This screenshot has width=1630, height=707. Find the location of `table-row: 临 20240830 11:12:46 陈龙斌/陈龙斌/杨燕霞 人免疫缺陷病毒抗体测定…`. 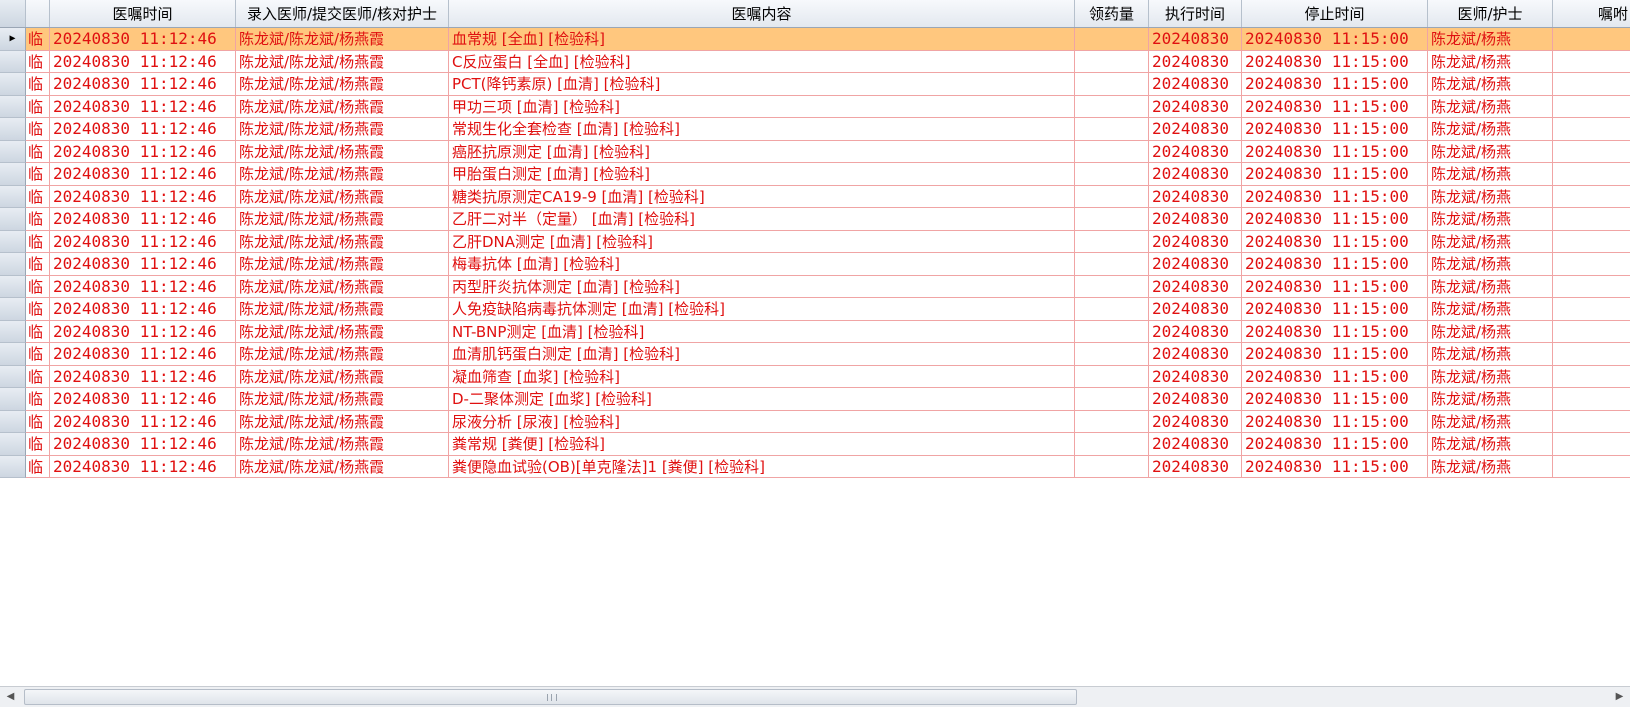

table-row: 临 20240830 11:12:46 陈龙斌/陈龙斌/杨燕霞 人免疫缺陷病毒抗体测定… is located at coordinates (815, 309).